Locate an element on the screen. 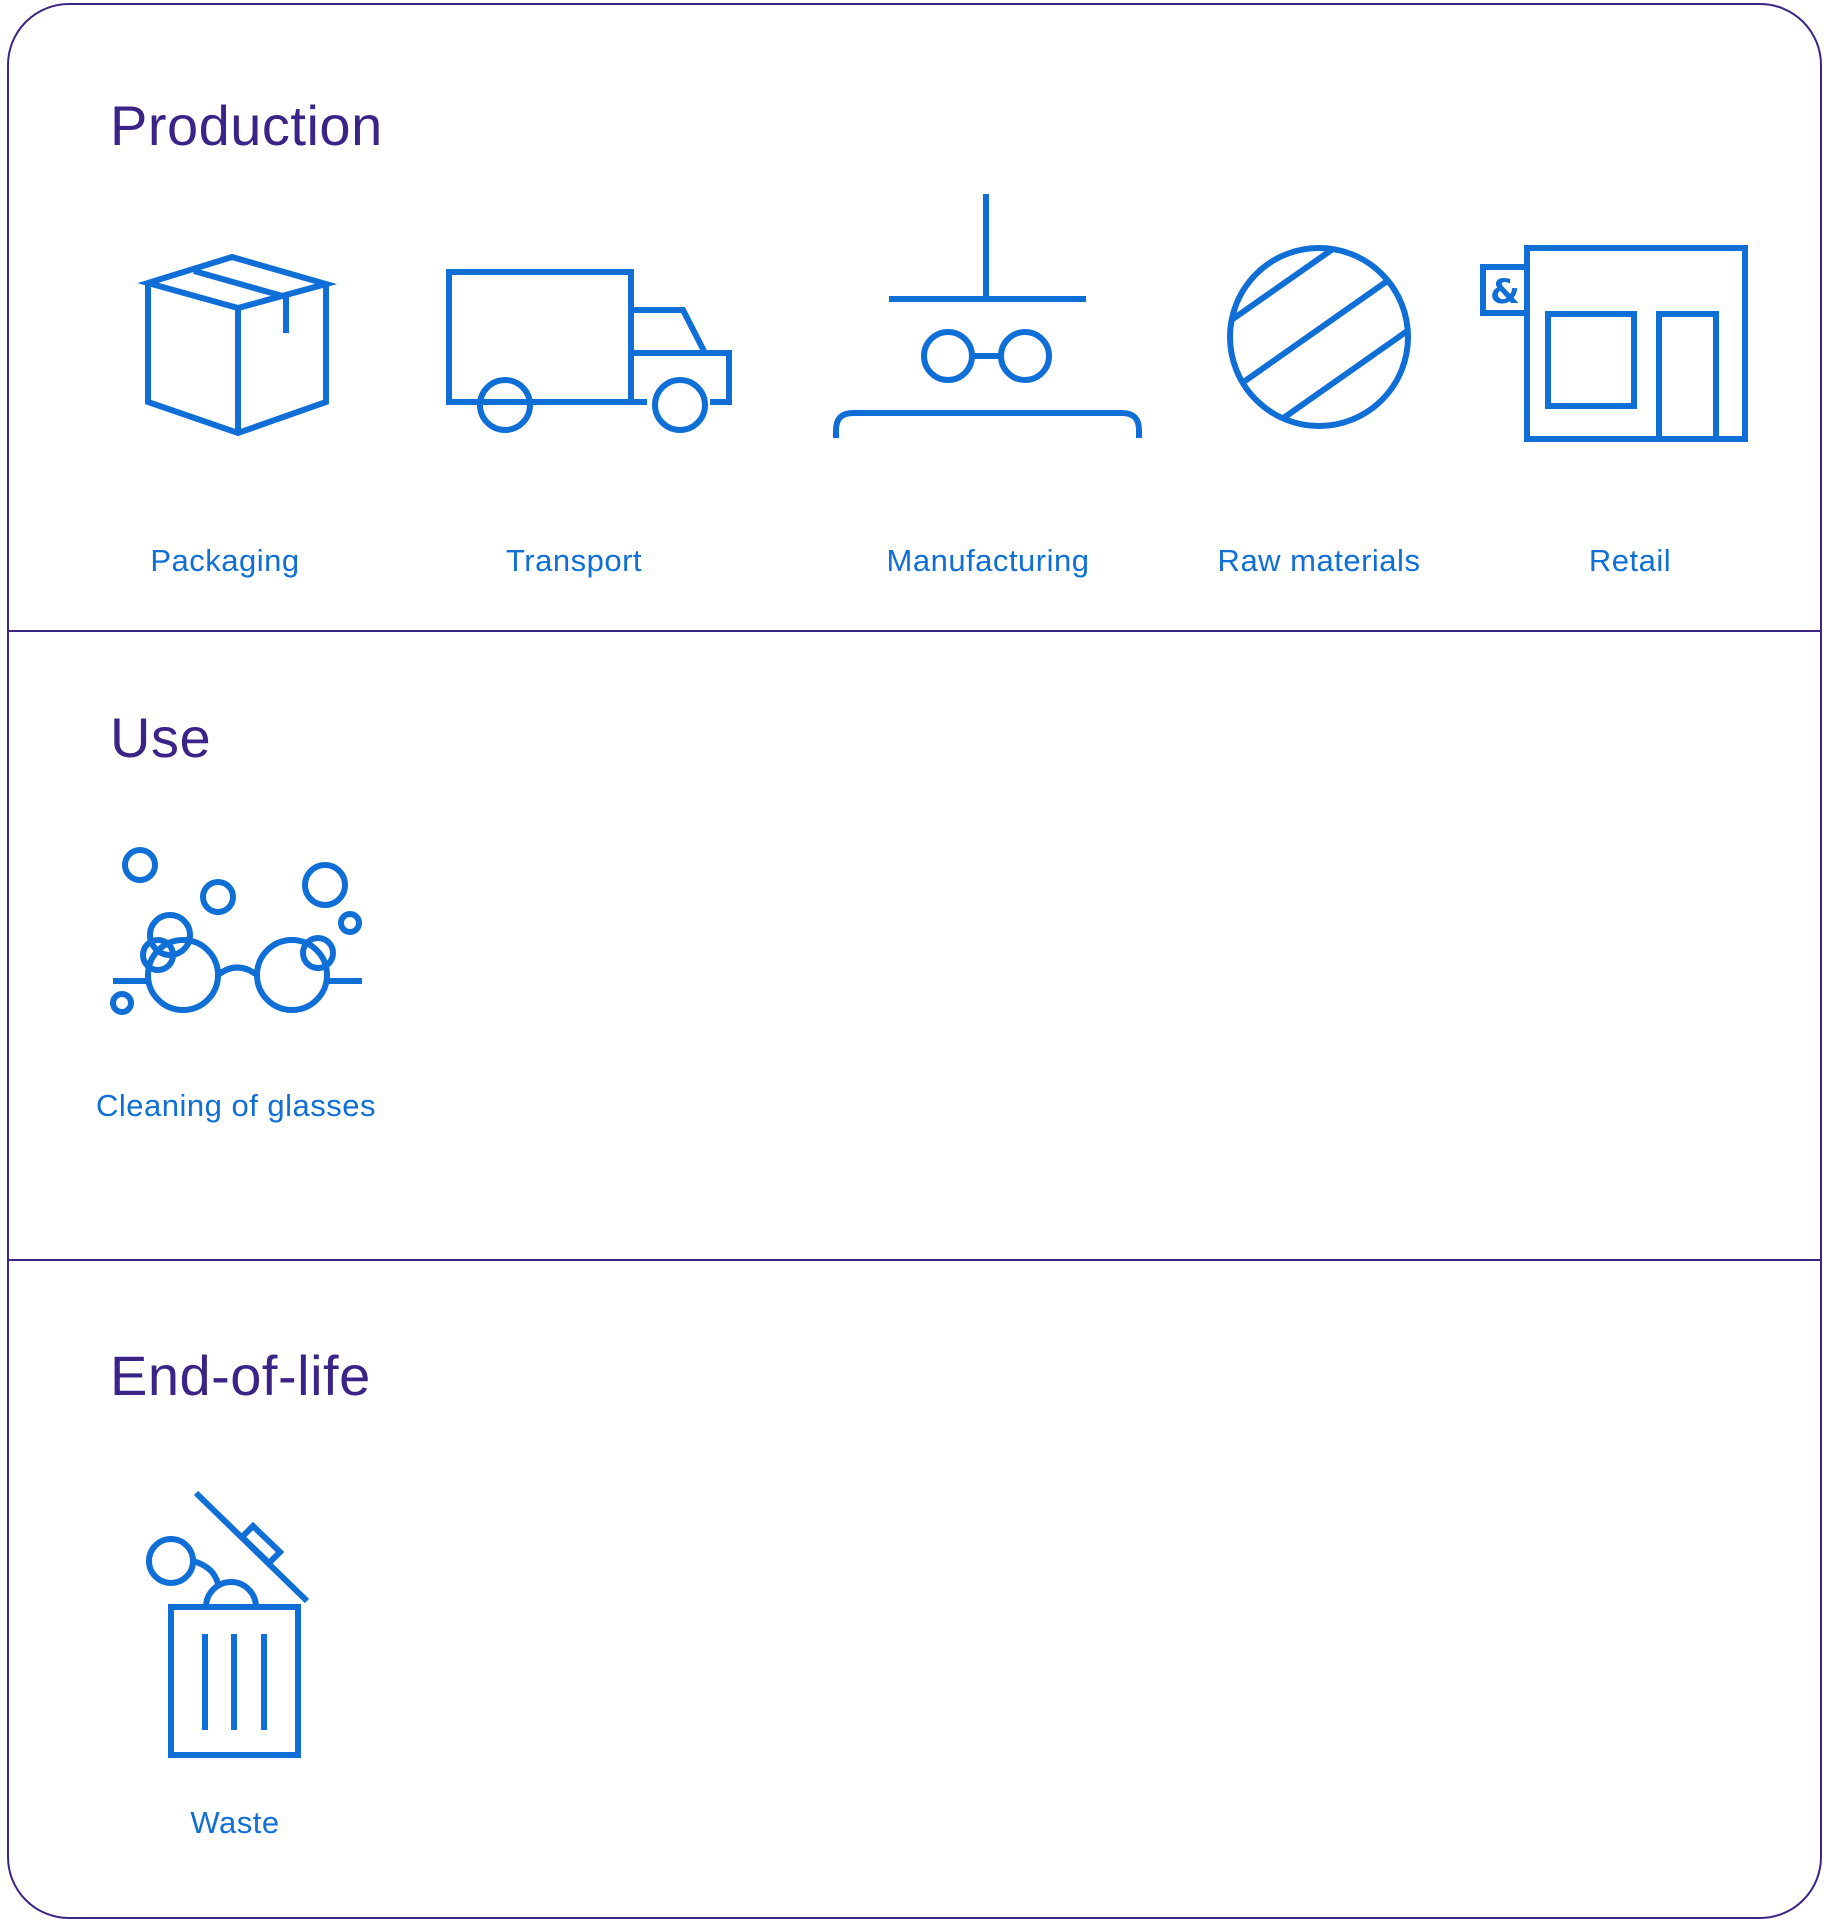 This screenshot has width=1824, height=1924. item-label-retail: Retail is located at coordinates (1630, 560).